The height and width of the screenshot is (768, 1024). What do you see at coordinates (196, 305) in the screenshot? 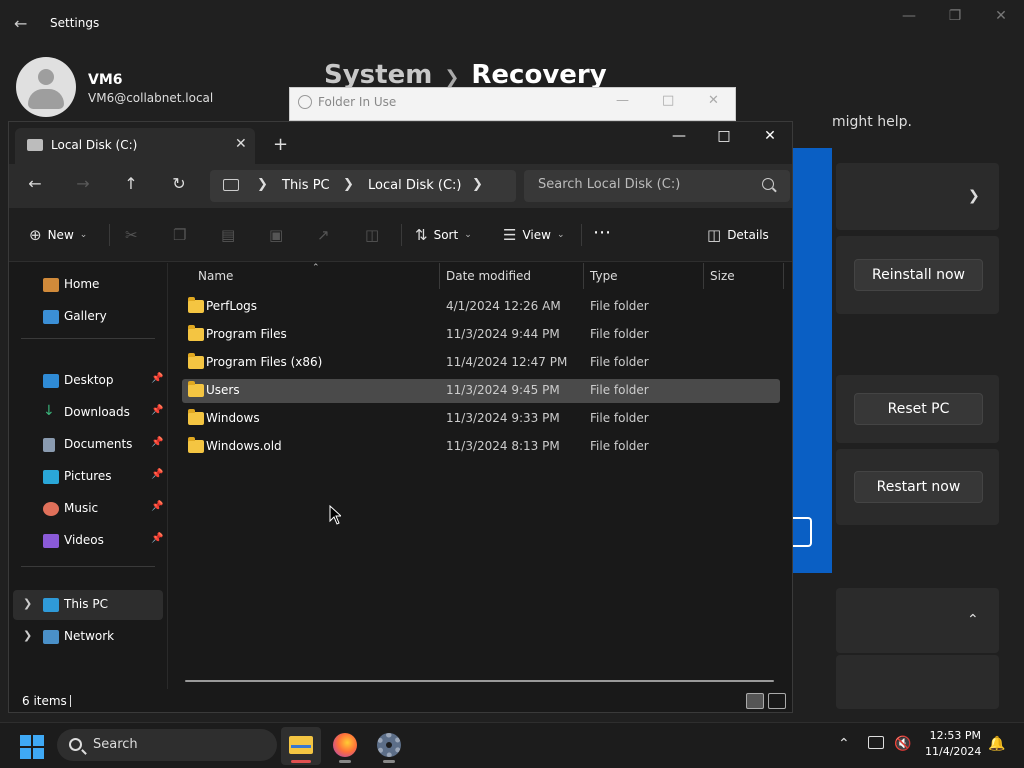
I see `folder-icon` at bounding box center [196, 305].